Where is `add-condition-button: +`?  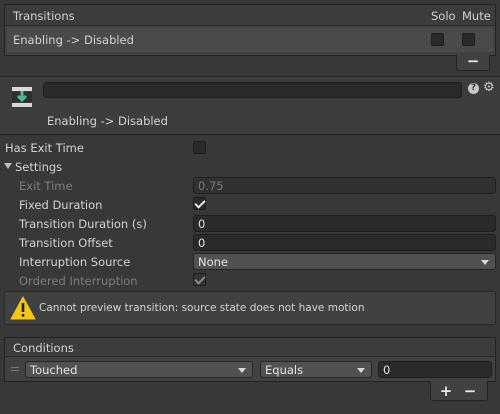 add-condition-button: + is located at coordinates (446, 391).